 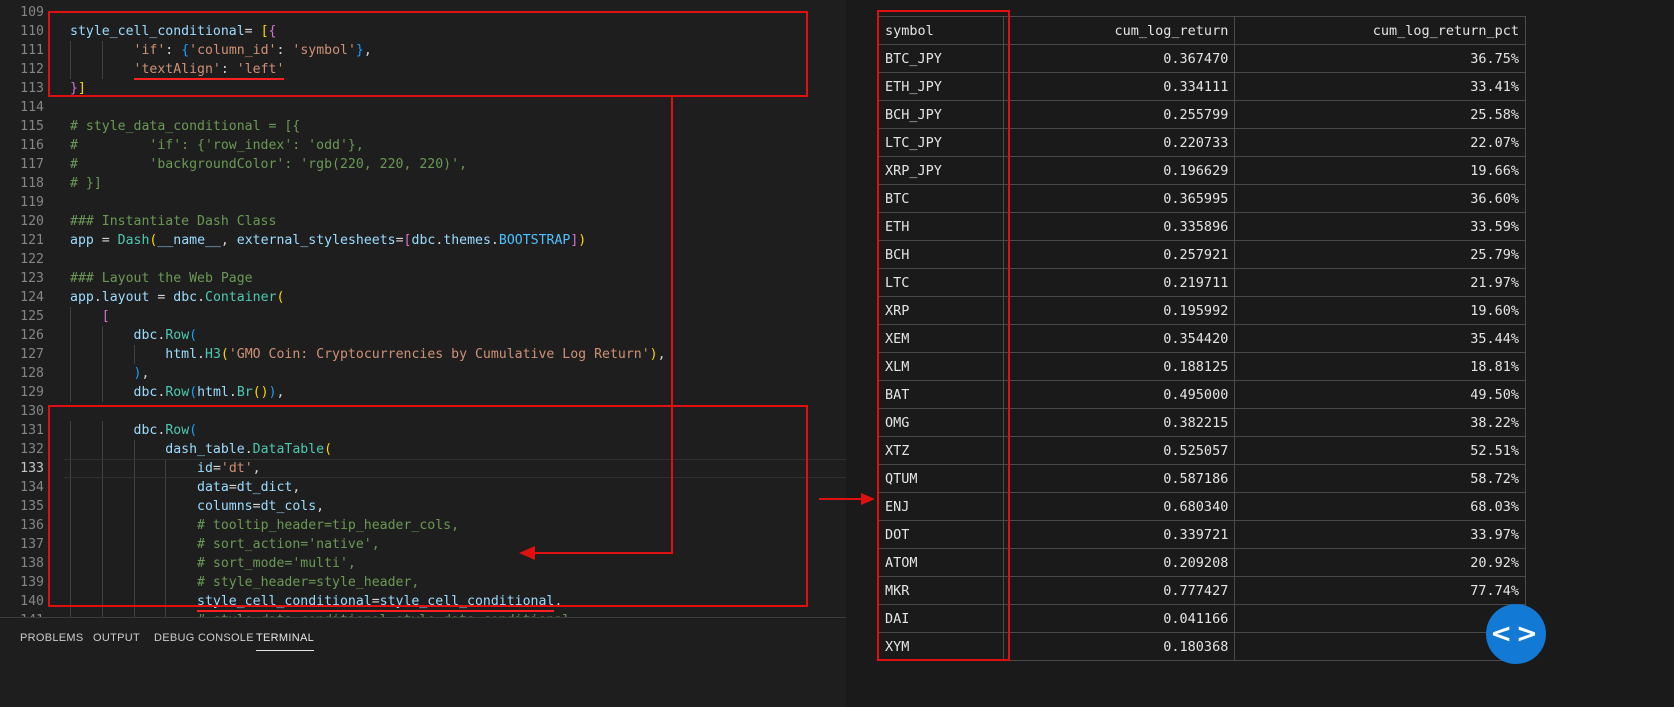 I want to click on cell-cum-log-return: 0.195992, so click(x=1119, y=310).